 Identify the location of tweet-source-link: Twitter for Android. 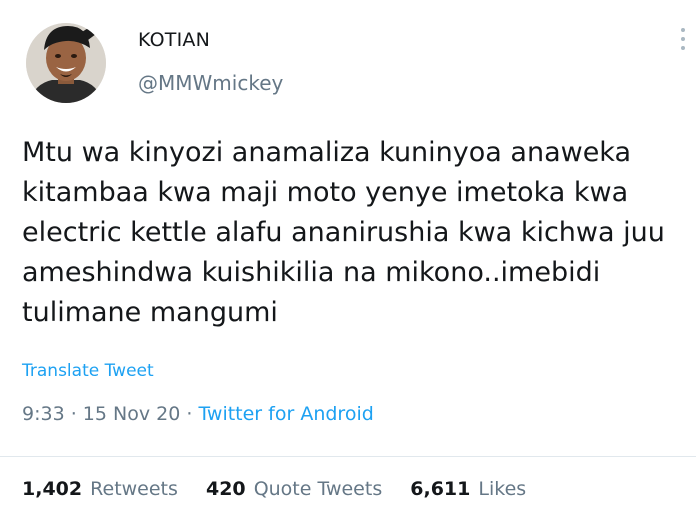
(285, 414).